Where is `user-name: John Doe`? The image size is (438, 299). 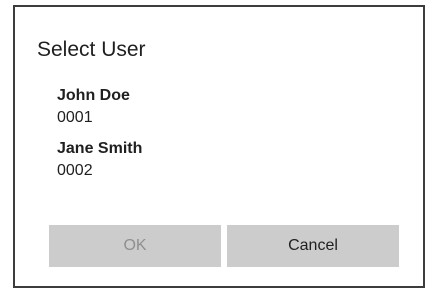 user-name: John Doe is located at coordinates (93, 95).